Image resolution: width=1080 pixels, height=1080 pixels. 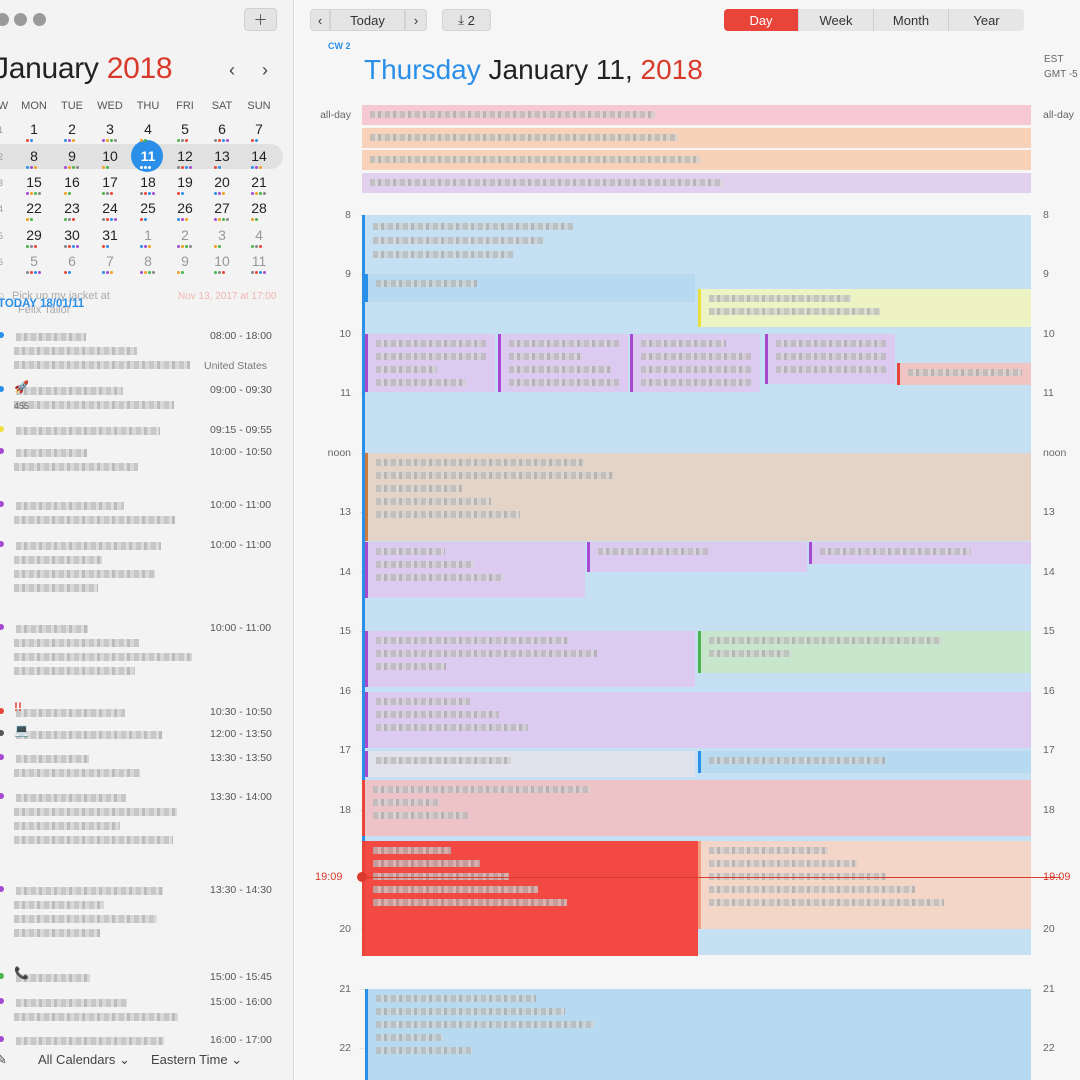 I want to click on day-cell: 23, so click(x=72, y=208).